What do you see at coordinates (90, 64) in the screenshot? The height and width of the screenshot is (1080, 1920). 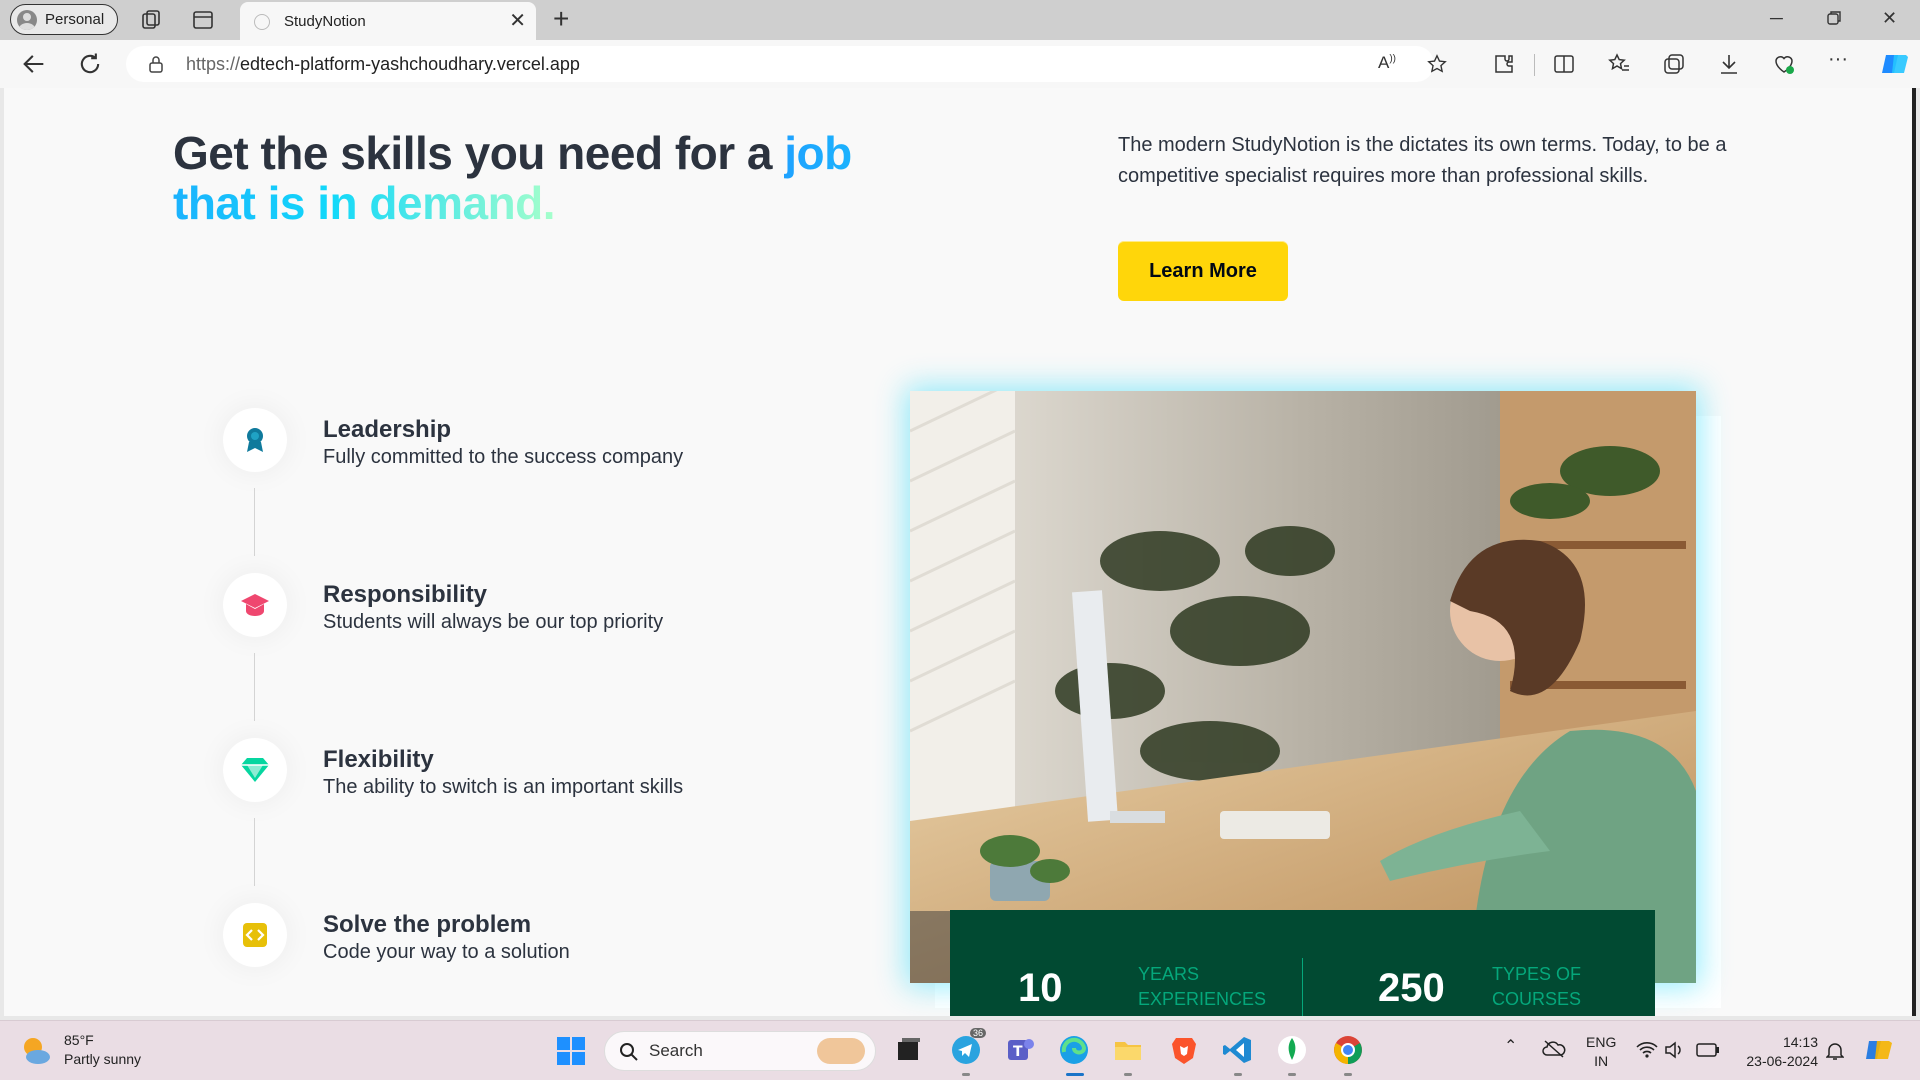 I see `refresh-icon` at bounding box center [90, 64].